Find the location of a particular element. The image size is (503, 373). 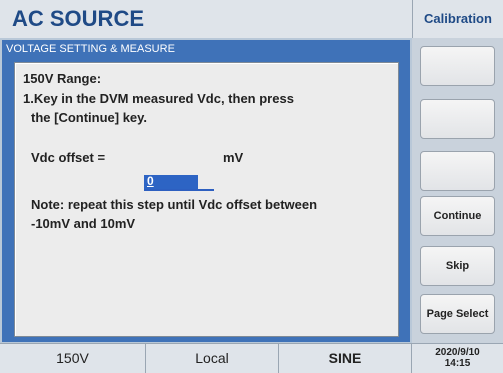

instruction-line-2: the [Continue] key. is located at coordinates (89, 117).